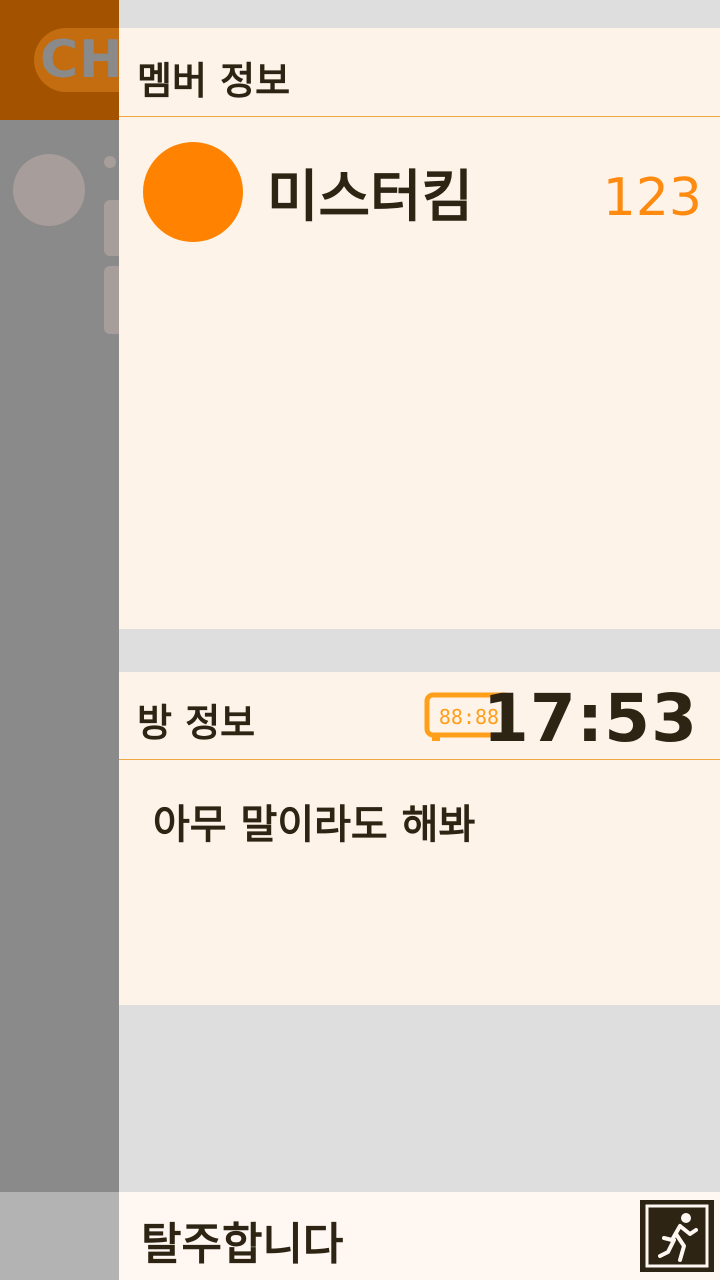  What do you see at coordinates (677, 1236) in the screenshot?
I see `emergency-exit-icon` at bounding box center [677, 1236].